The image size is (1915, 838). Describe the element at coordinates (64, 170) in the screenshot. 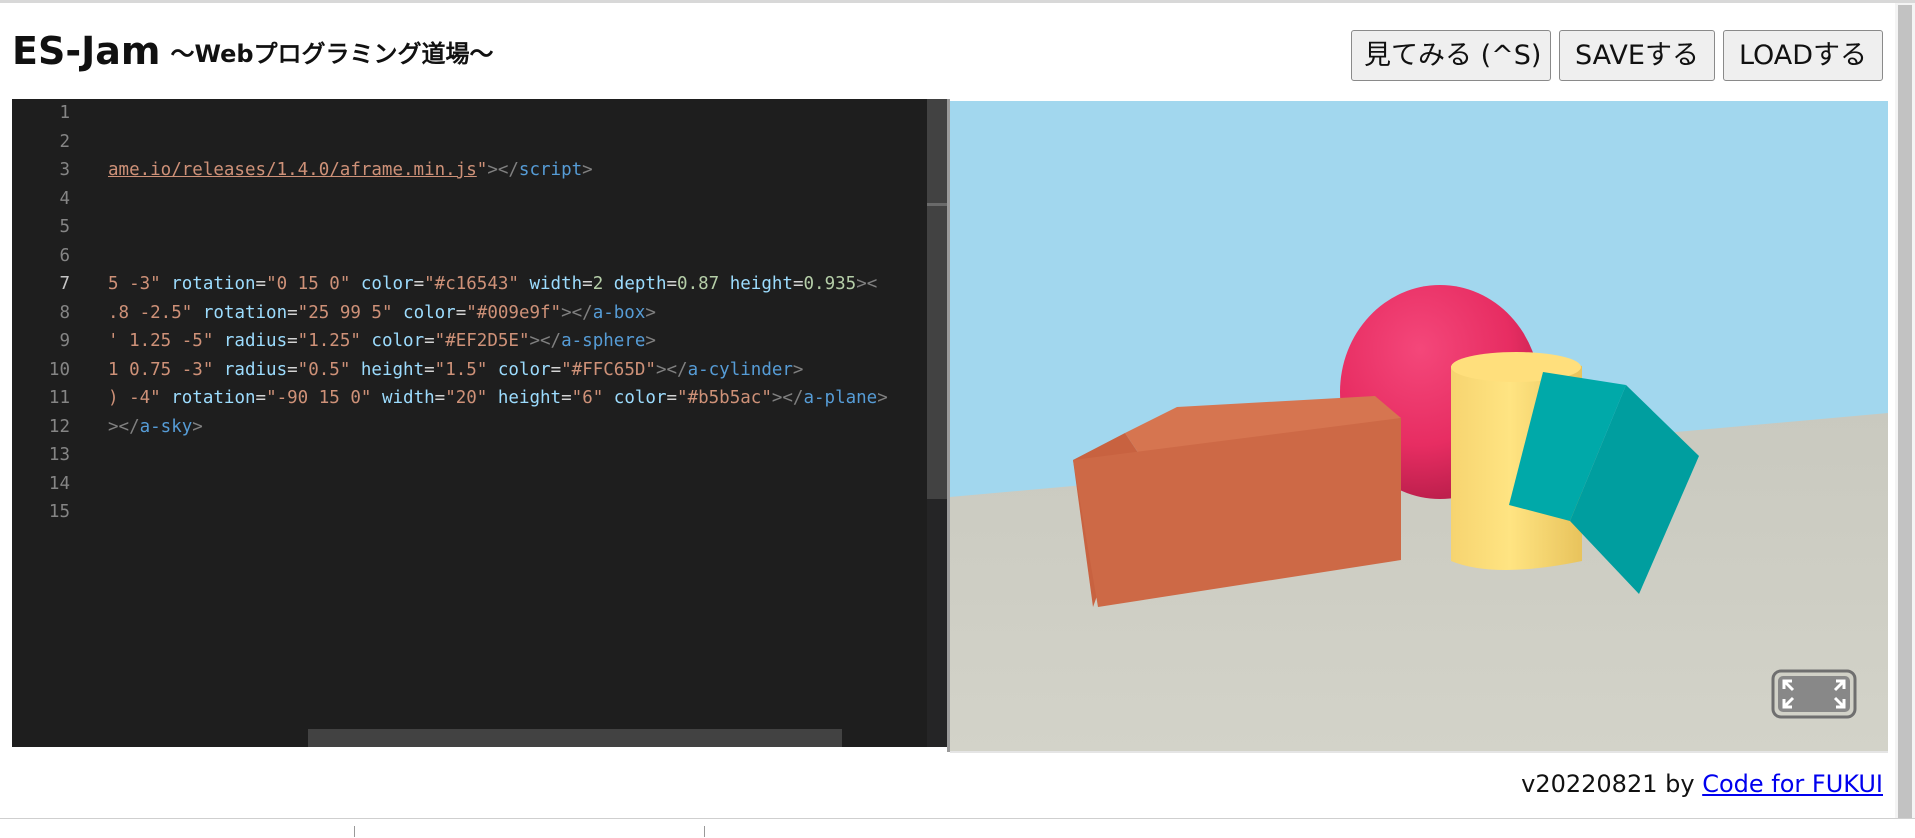

I see `line-number: 3` at that location.